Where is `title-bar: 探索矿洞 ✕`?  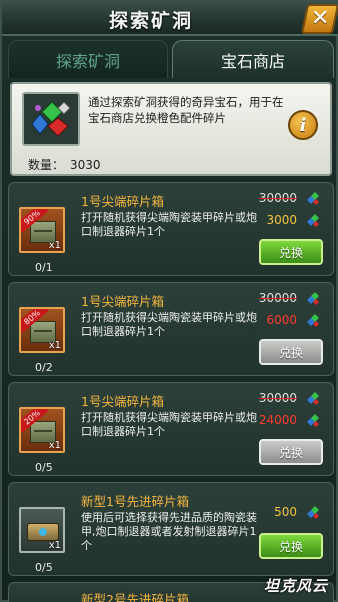 title-bar: 探索矿洞 ✕ is located at coordinates (170, 19).